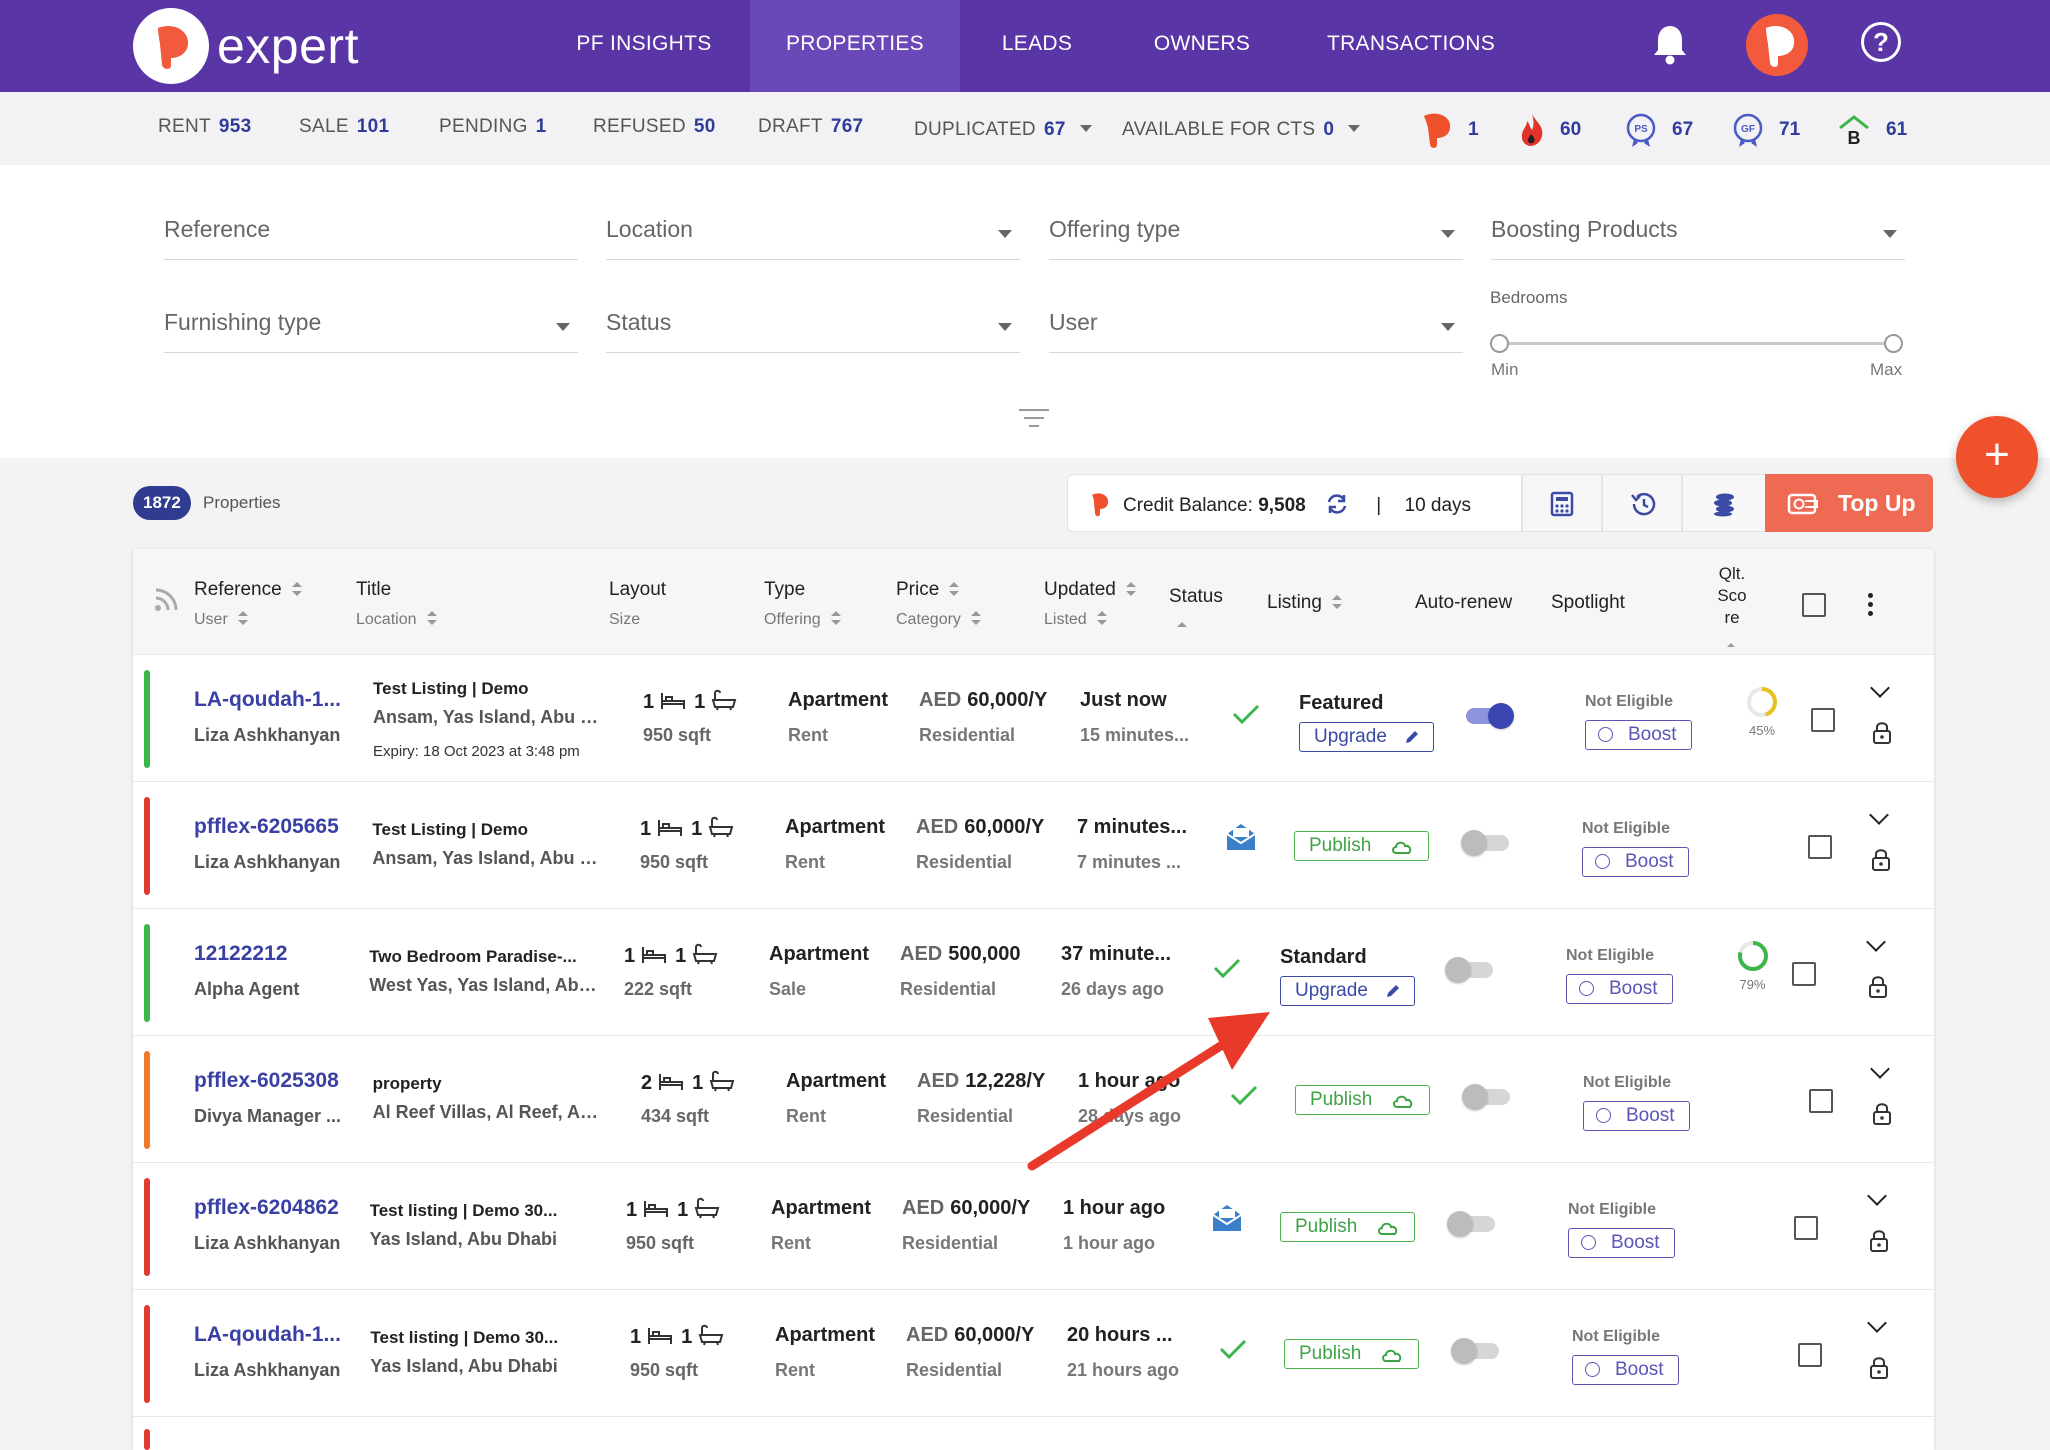 The height and width of the screenshot is (1450, 2050). What do you see at coordinates (1411, 46) in the screenshot?
I see `nav-item-transactions: TRANSACTIONS` at bounding box center [1411, 46].